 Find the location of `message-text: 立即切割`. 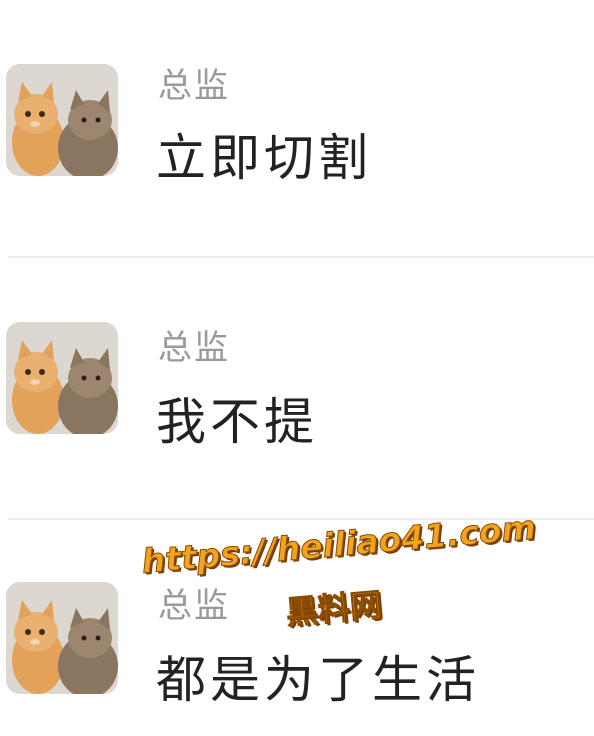

message-text: 立即切割 is located at coordinates (264, 158).